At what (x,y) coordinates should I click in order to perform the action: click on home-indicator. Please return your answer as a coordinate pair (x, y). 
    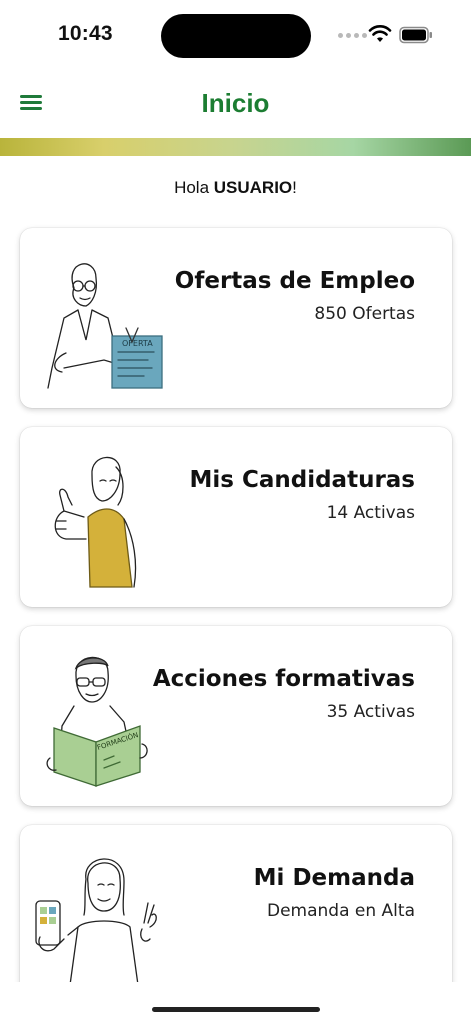
    Looking at the image, I should click on (236, 1009).